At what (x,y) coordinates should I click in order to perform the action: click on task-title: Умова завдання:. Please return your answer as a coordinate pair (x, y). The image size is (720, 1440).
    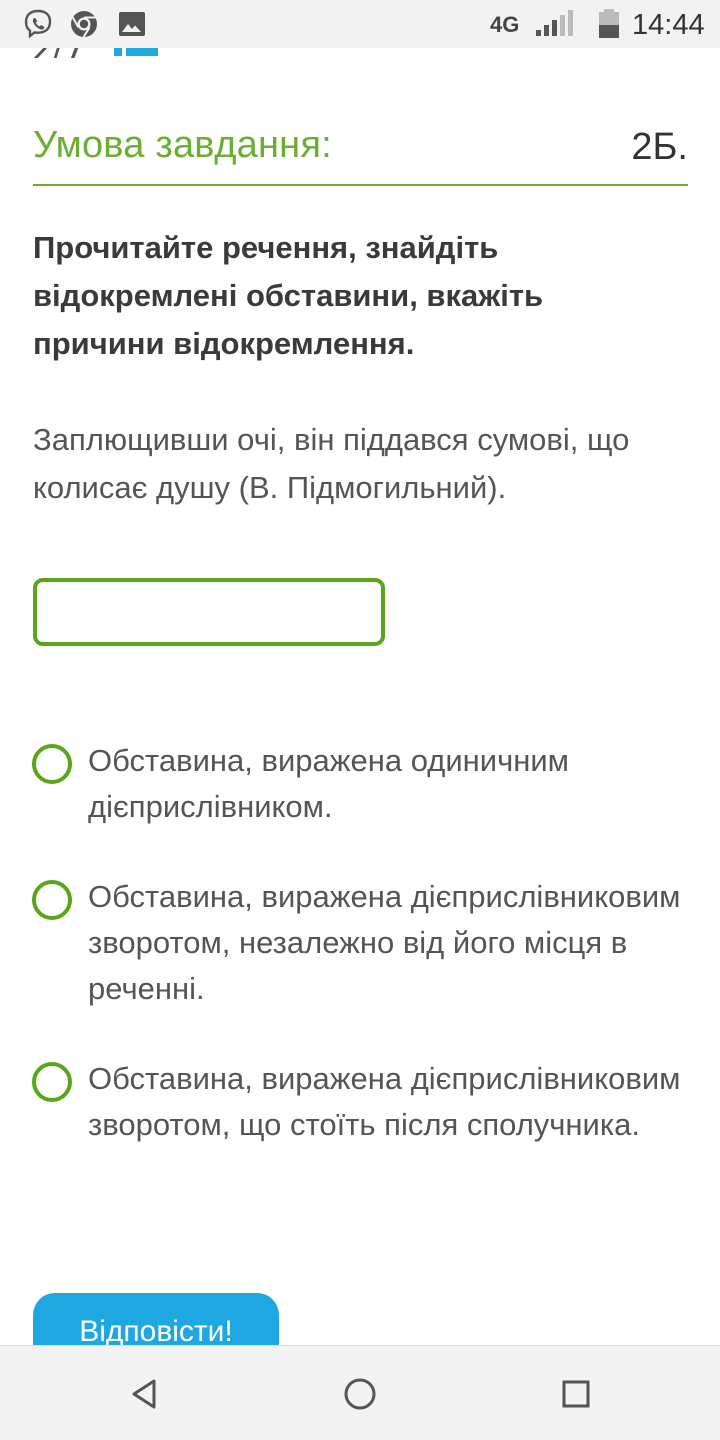
    Looking at the image, I should click on (182, 145).